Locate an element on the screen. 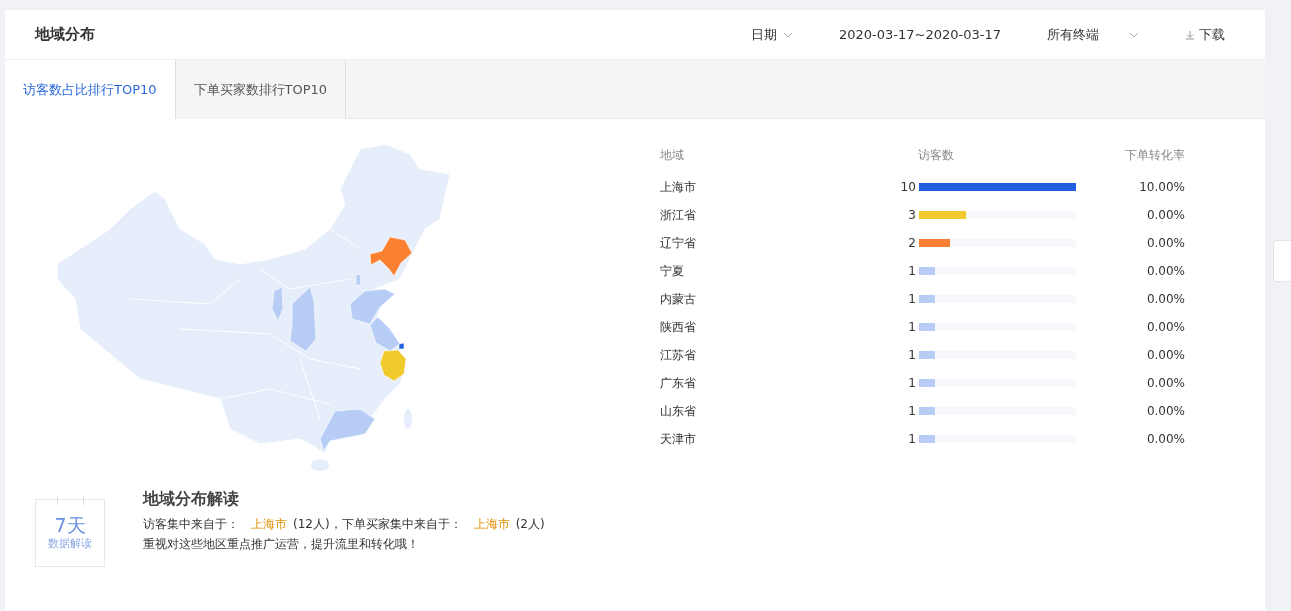  conversion-rate: 10.00% is located at coordinates (1161, 187).